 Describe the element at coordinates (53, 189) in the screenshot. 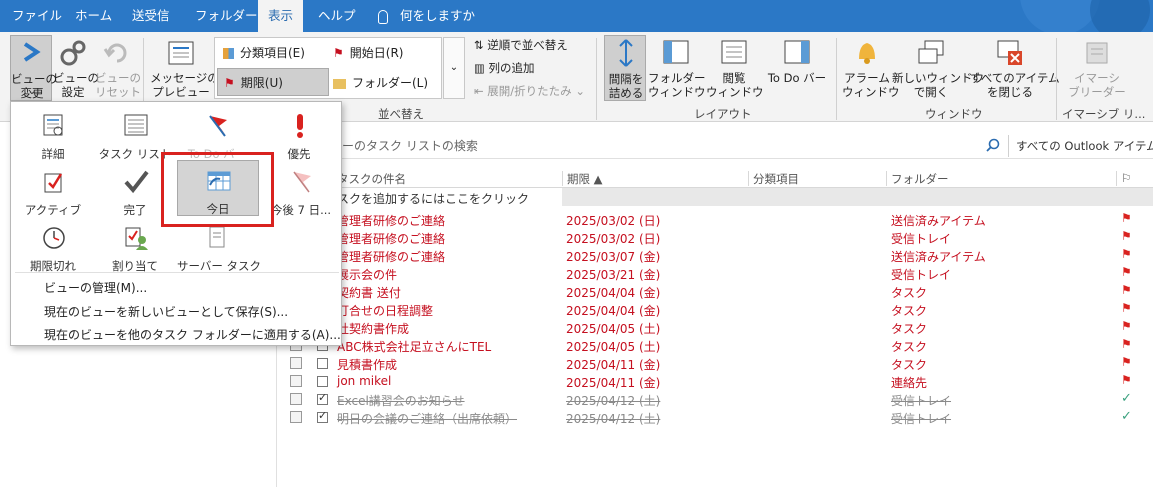

I see `view-active: アクティブ` at that location.